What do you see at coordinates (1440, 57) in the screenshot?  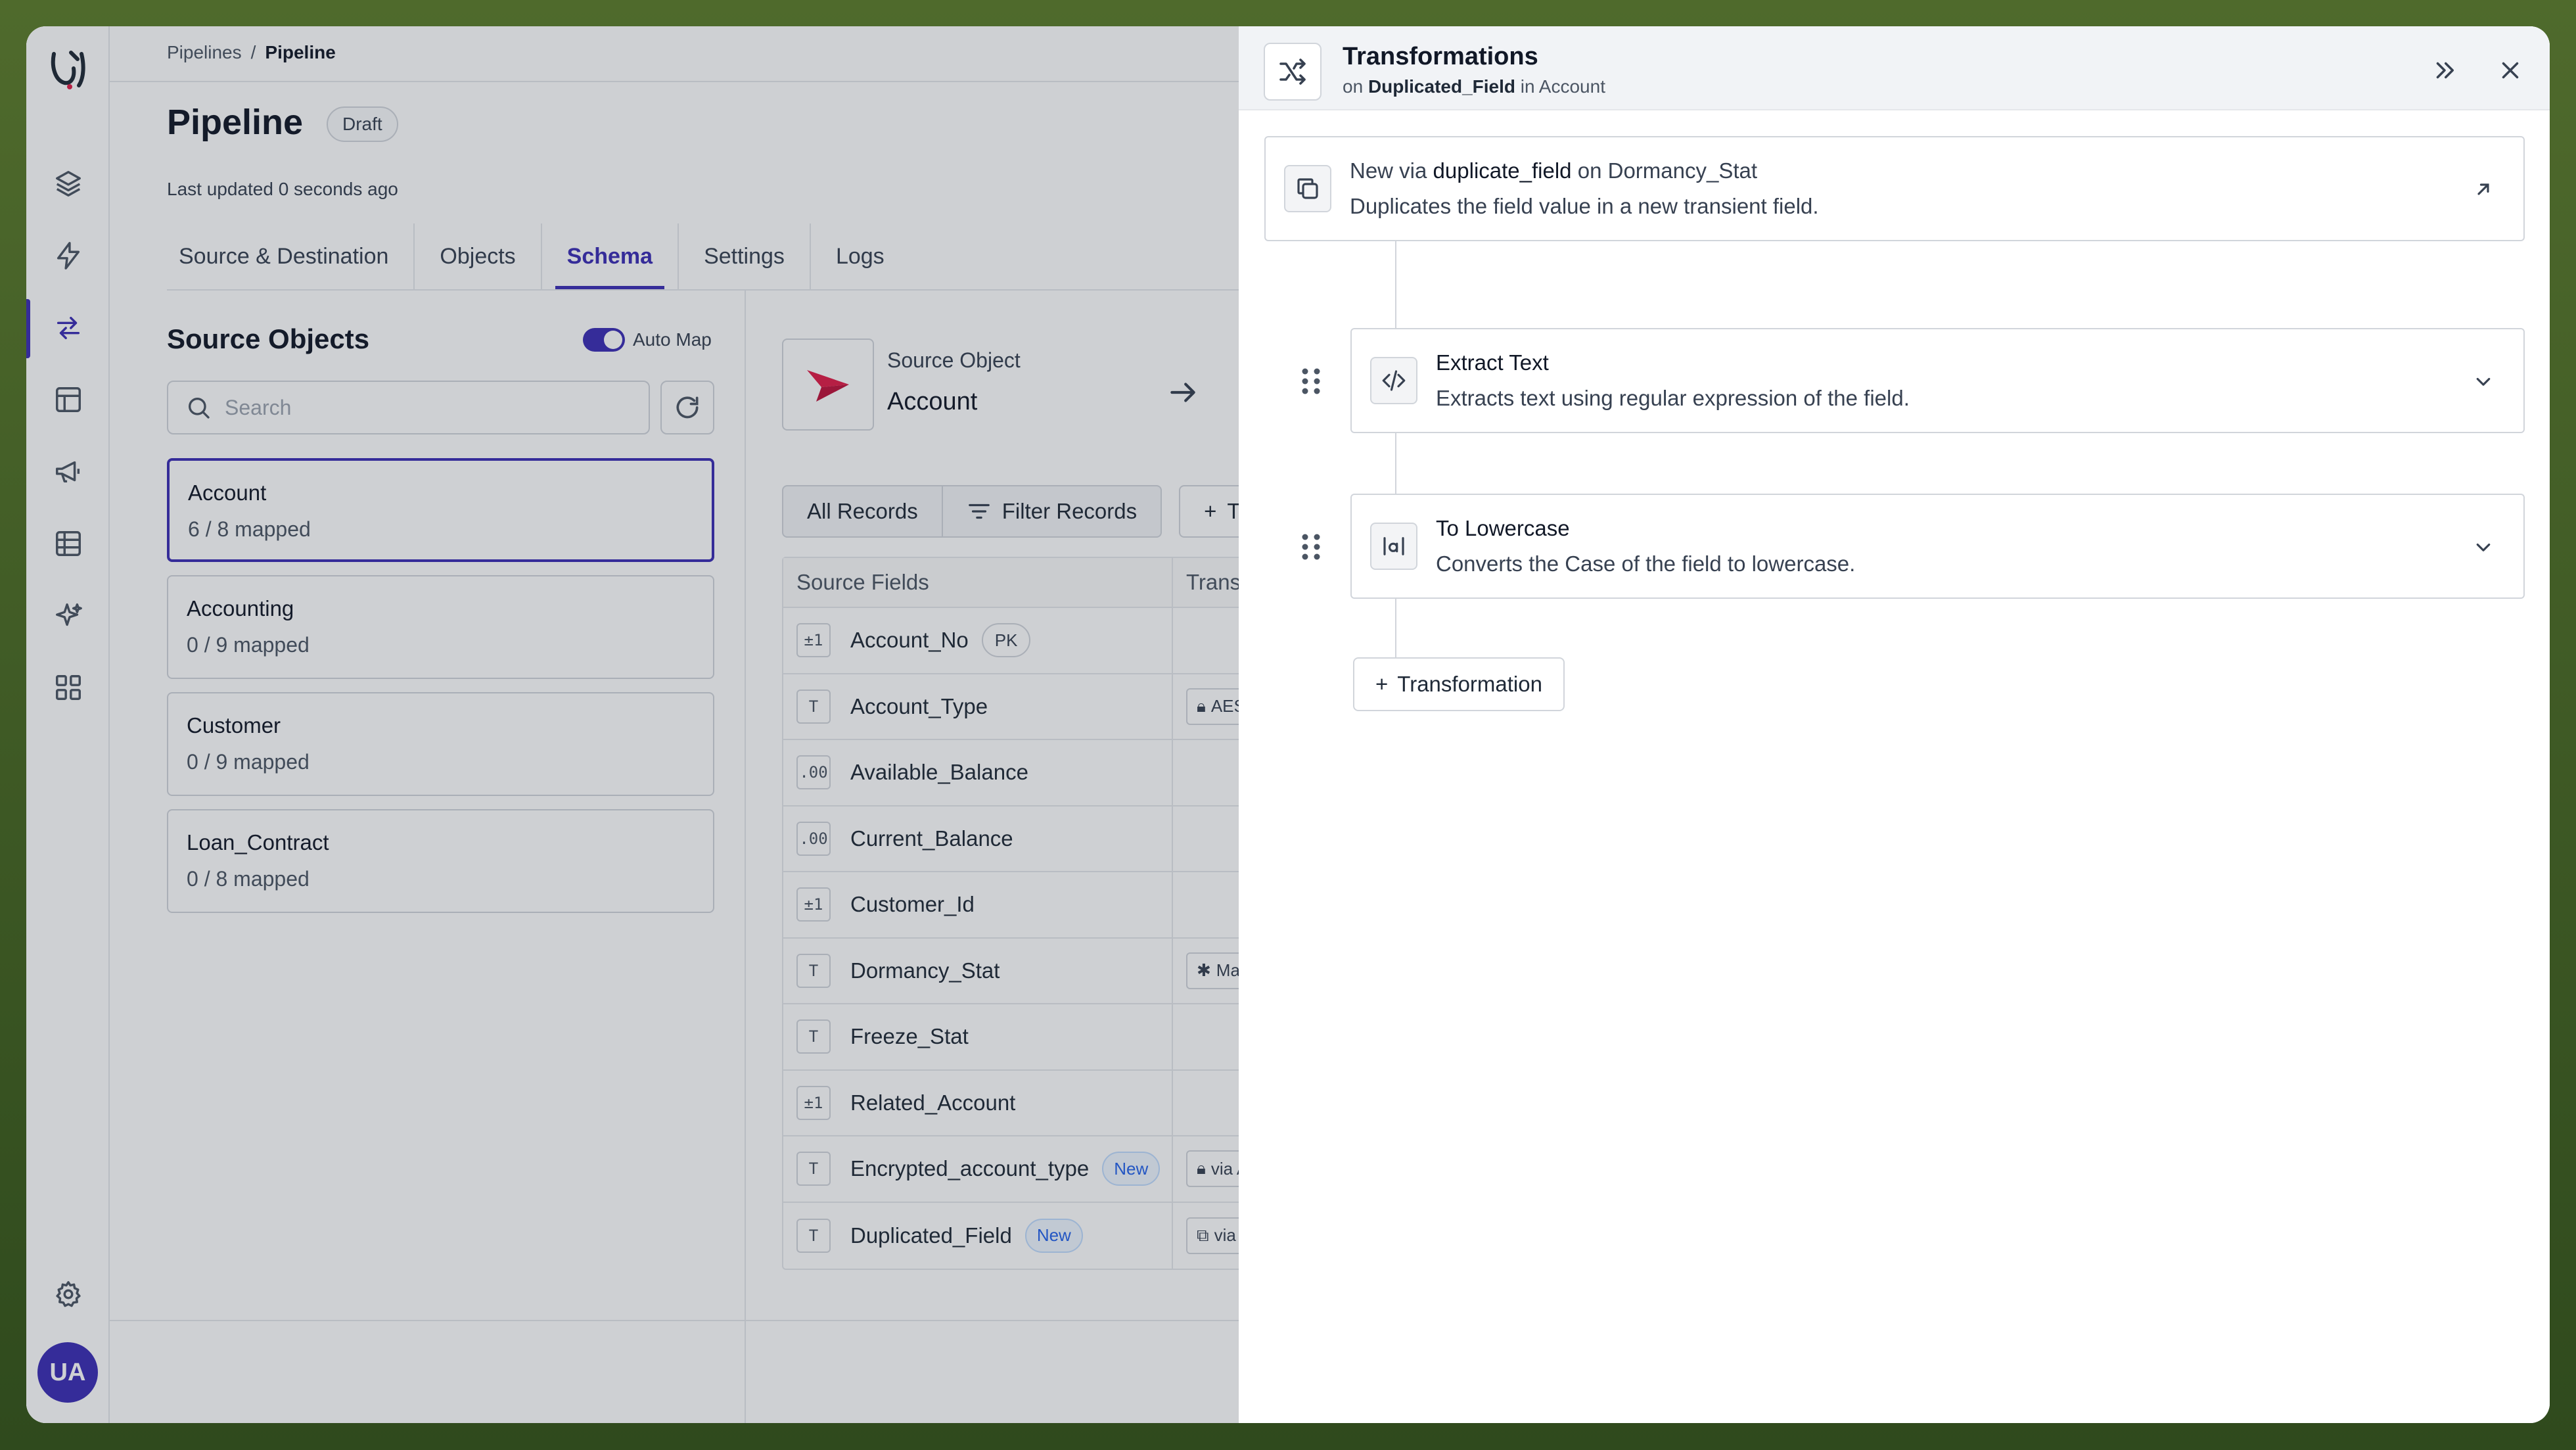 I see `drawer-title: Transformations` at bounding box center [1440, 57].